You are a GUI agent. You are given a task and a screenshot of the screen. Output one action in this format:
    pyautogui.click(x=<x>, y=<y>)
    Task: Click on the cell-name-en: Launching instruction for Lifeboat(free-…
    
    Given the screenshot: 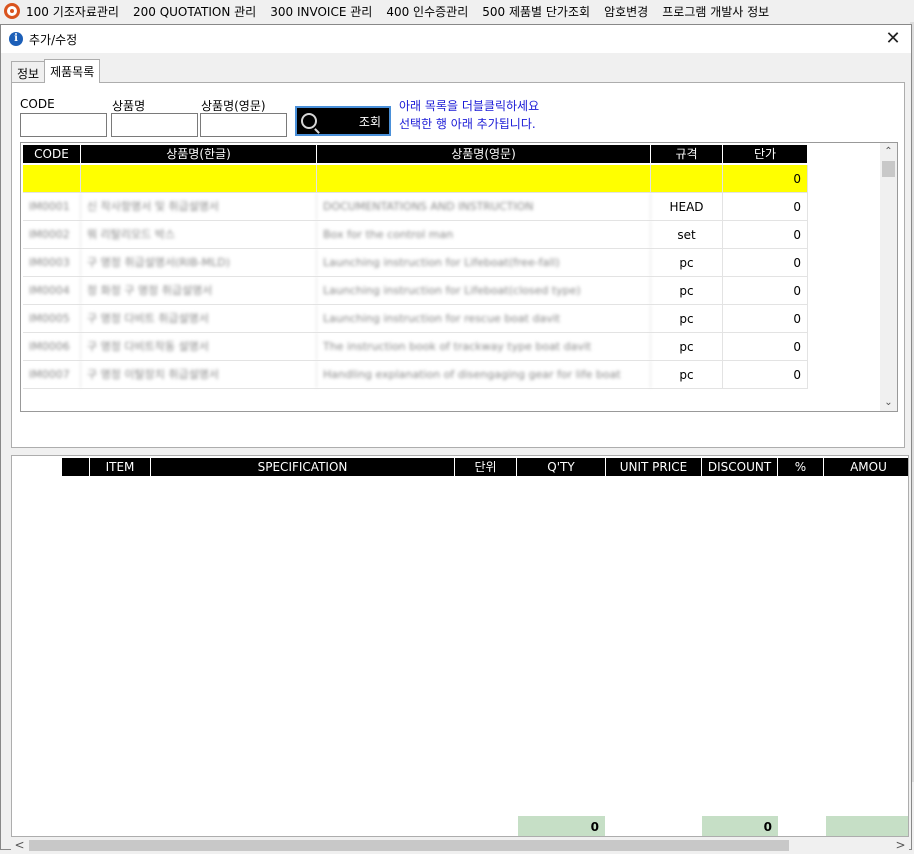 What is the action you would take?
    pyautogui.click(x=484, y=262)
    